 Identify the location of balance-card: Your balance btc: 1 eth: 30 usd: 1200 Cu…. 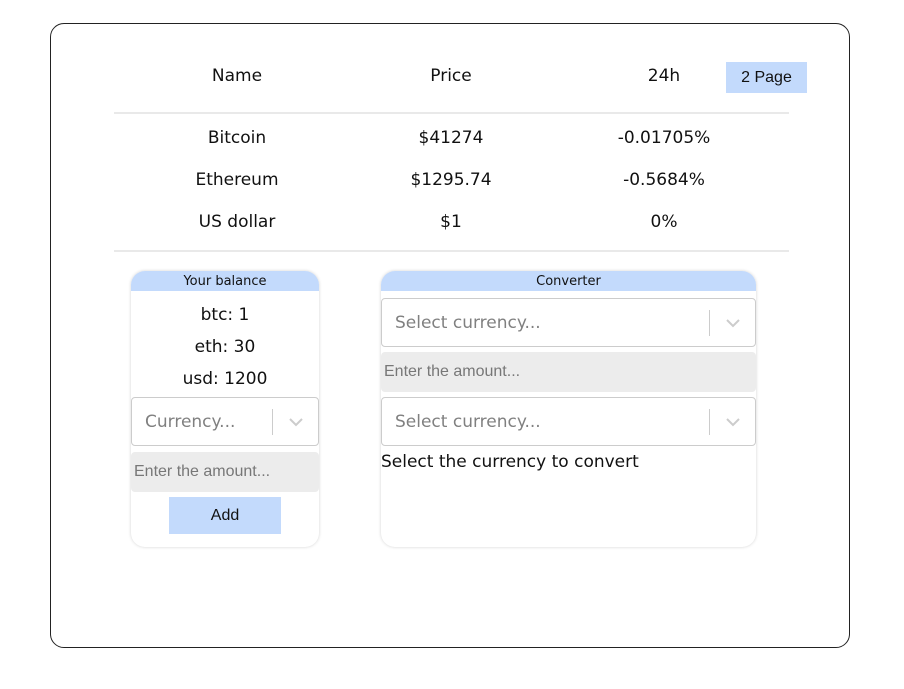
(225, 409).